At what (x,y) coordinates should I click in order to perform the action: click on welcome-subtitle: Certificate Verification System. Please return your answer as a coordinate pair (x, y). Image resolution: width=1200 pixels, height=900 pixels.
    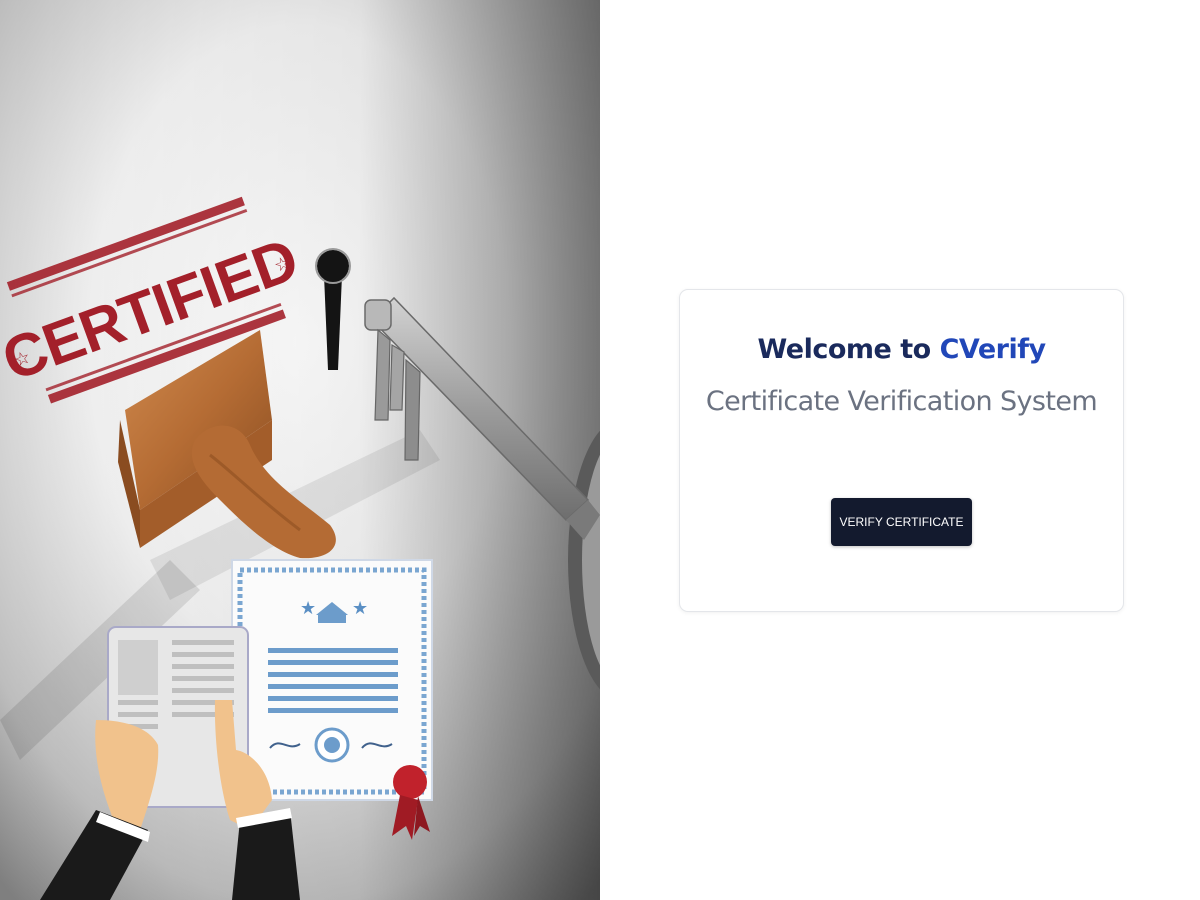
    Looking at the image, I should click on (901, 401).